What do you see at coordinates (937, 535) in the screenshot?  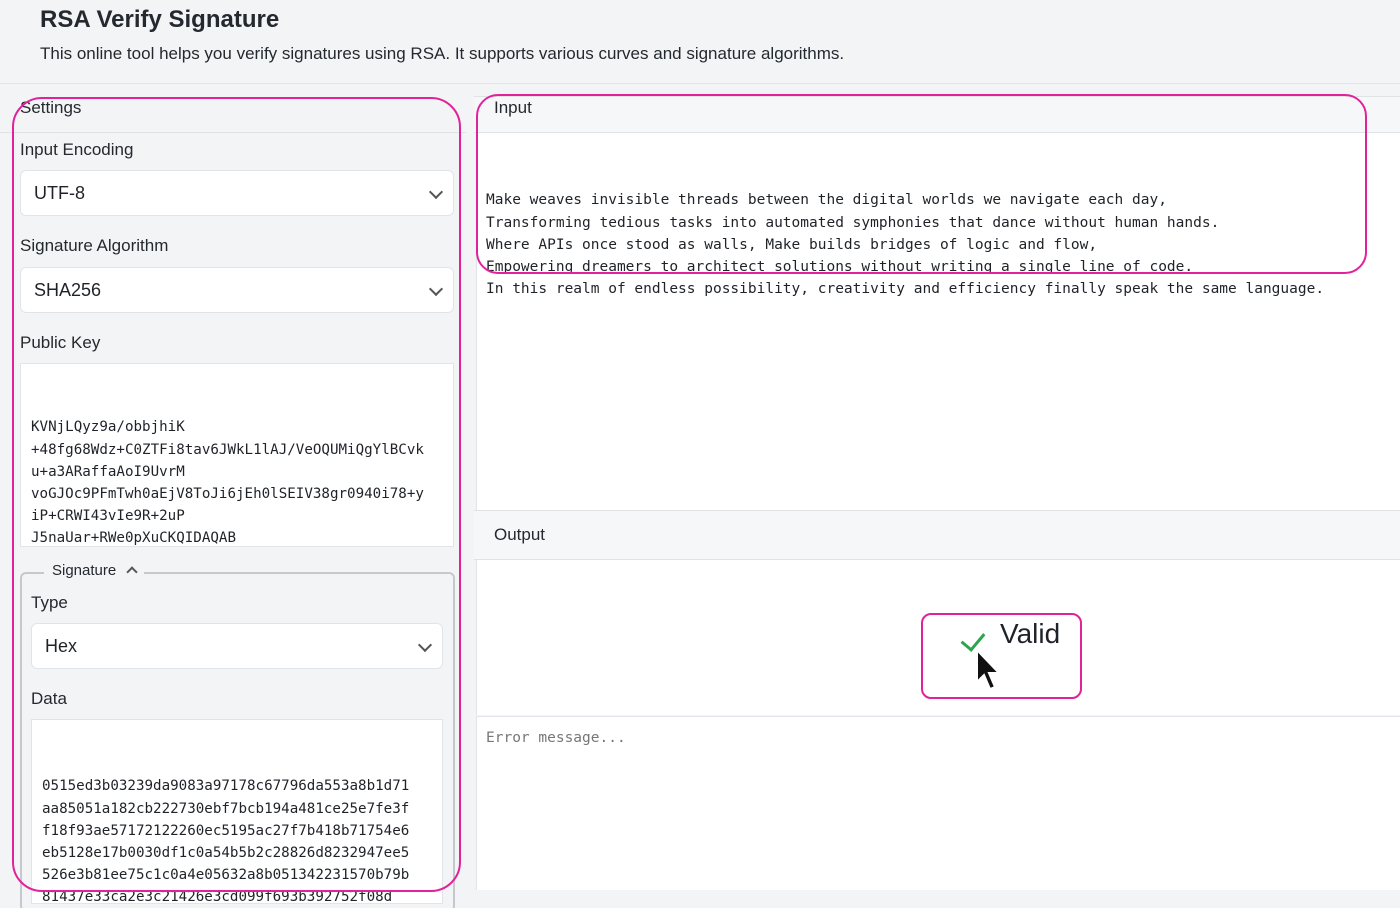 I see `output-section-header` at bounding box center [937, 535].